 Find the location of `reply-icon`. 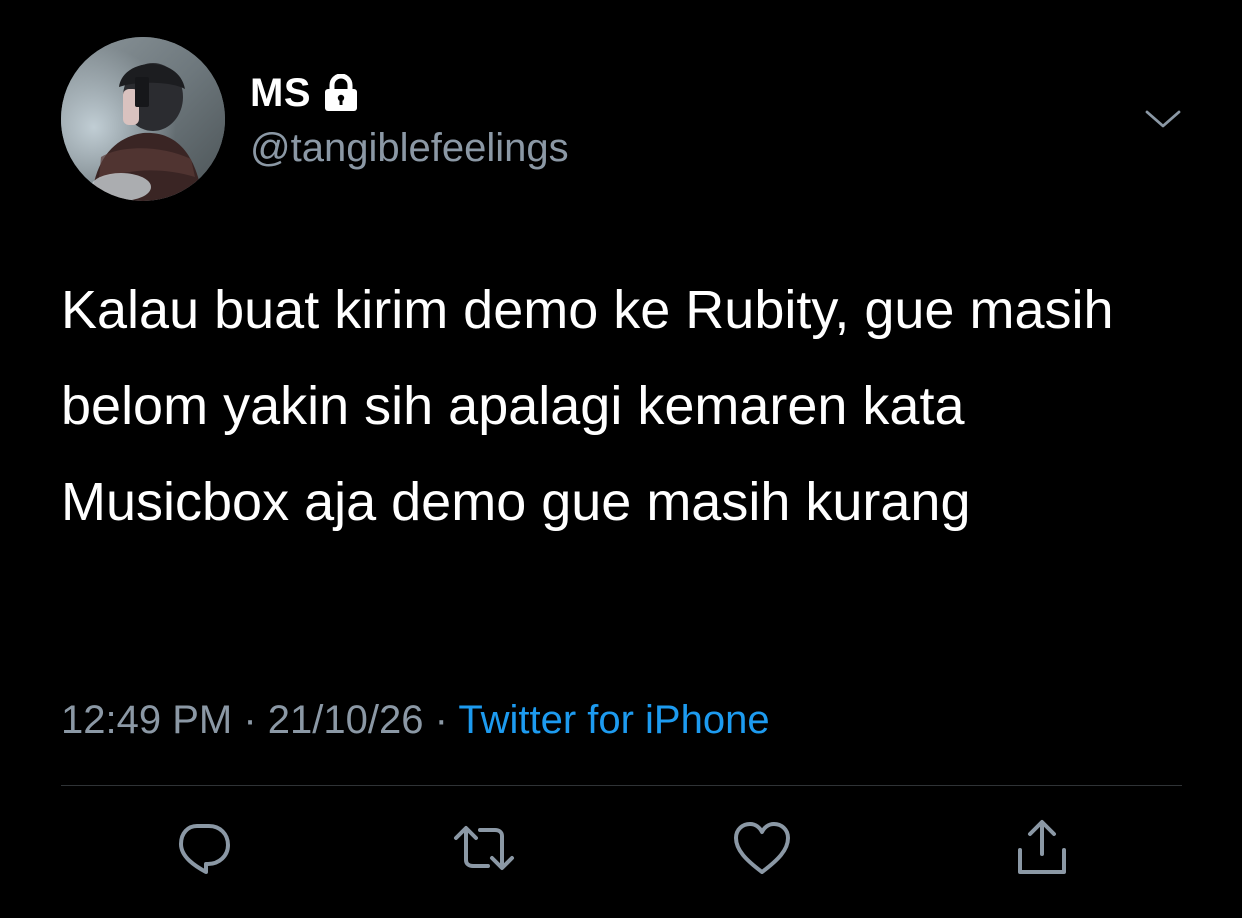

reply-icon is located at coordinates (204, 849).